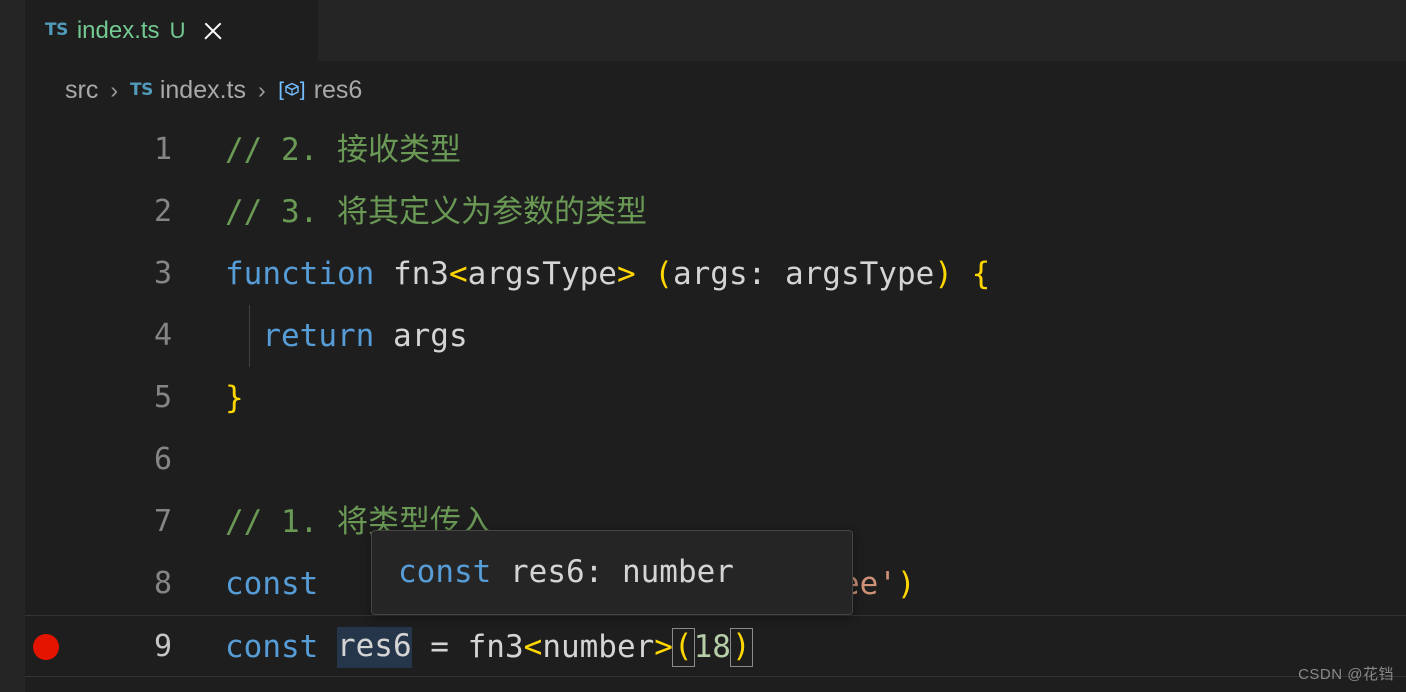 This screenshot has width=1406, height=692. What do you see at coordinates (203, 90) in the screenshot?
I see `breadcrumb-item-index-ts: index.ts` at bounding box center [203, 90].